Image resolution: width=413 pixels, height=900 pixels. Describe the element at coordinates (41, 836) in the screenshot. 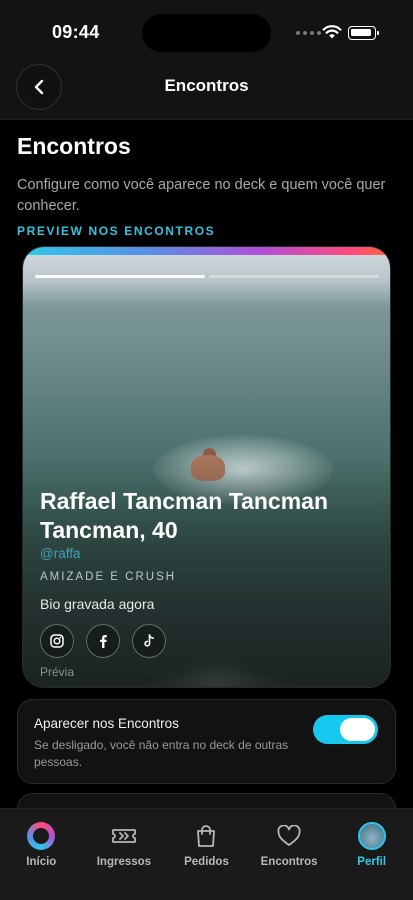

I see `app-logo-icon` at that location.